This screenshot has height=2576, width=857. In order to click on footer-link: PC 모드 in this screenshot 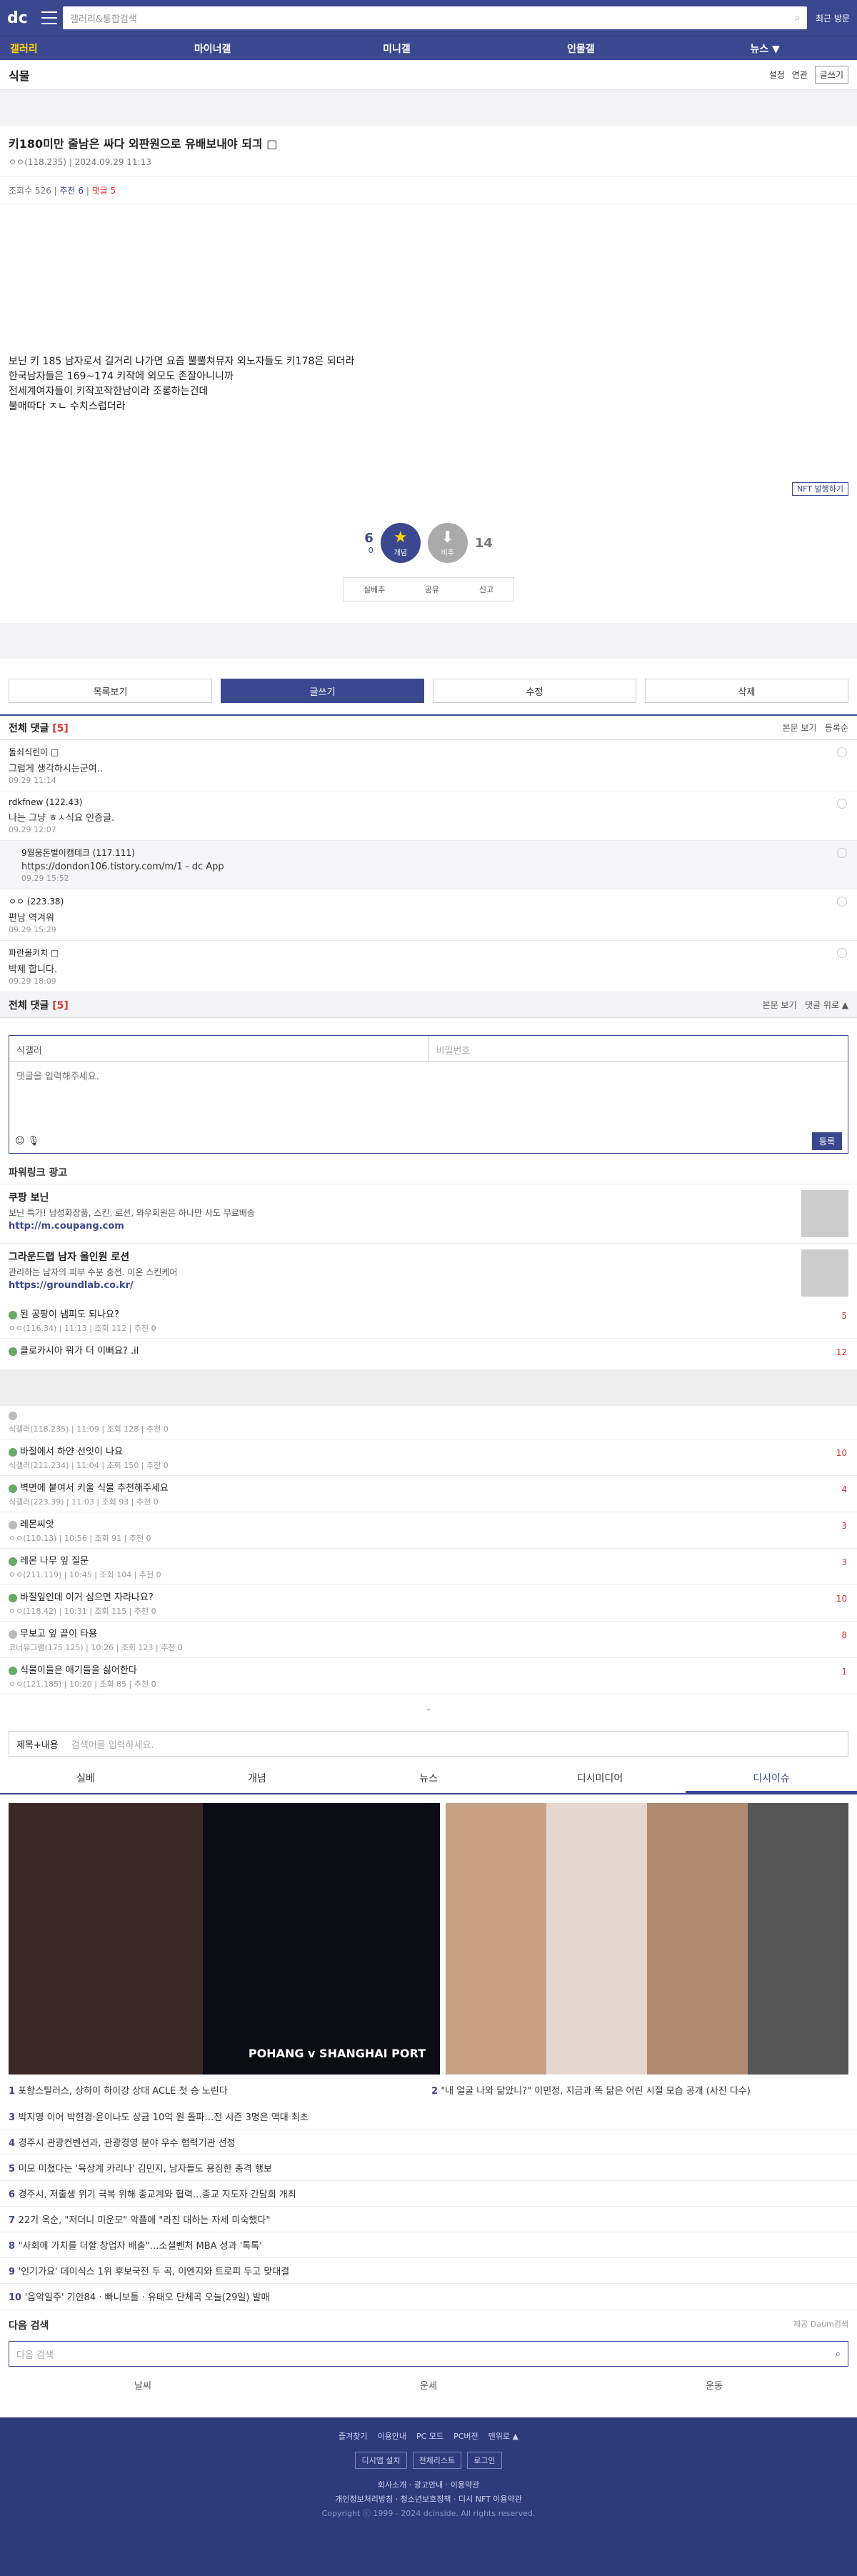, I will do `click(429, 2436)`.